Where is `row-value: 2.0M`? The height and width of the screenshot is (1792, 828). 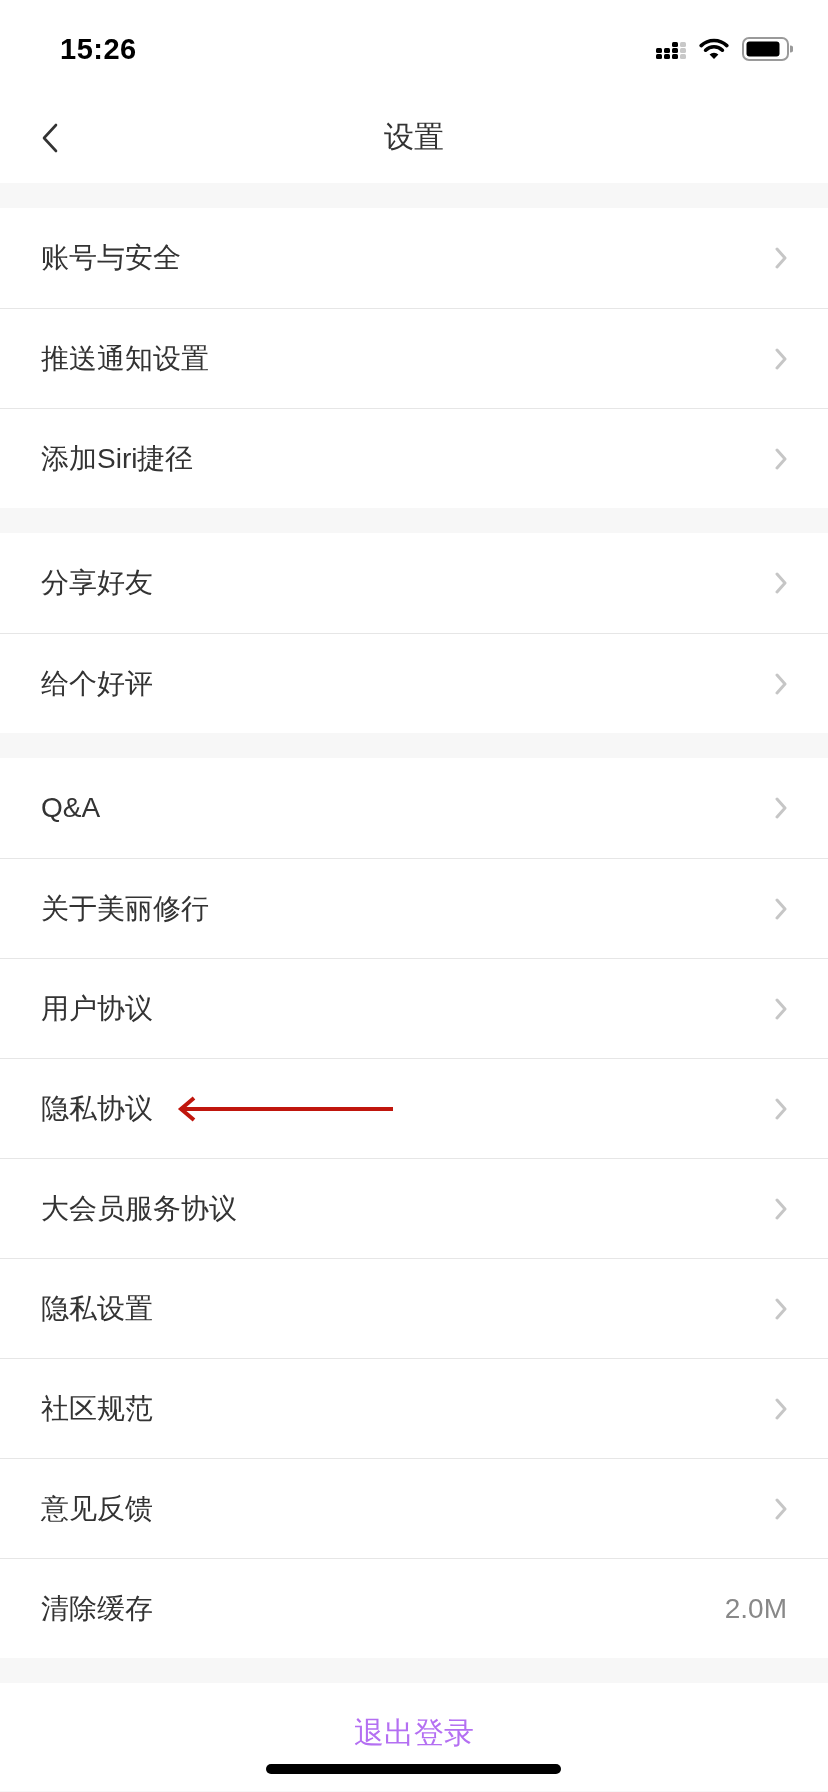
row-value: 2.0M is located at coordinates (755, 1608).